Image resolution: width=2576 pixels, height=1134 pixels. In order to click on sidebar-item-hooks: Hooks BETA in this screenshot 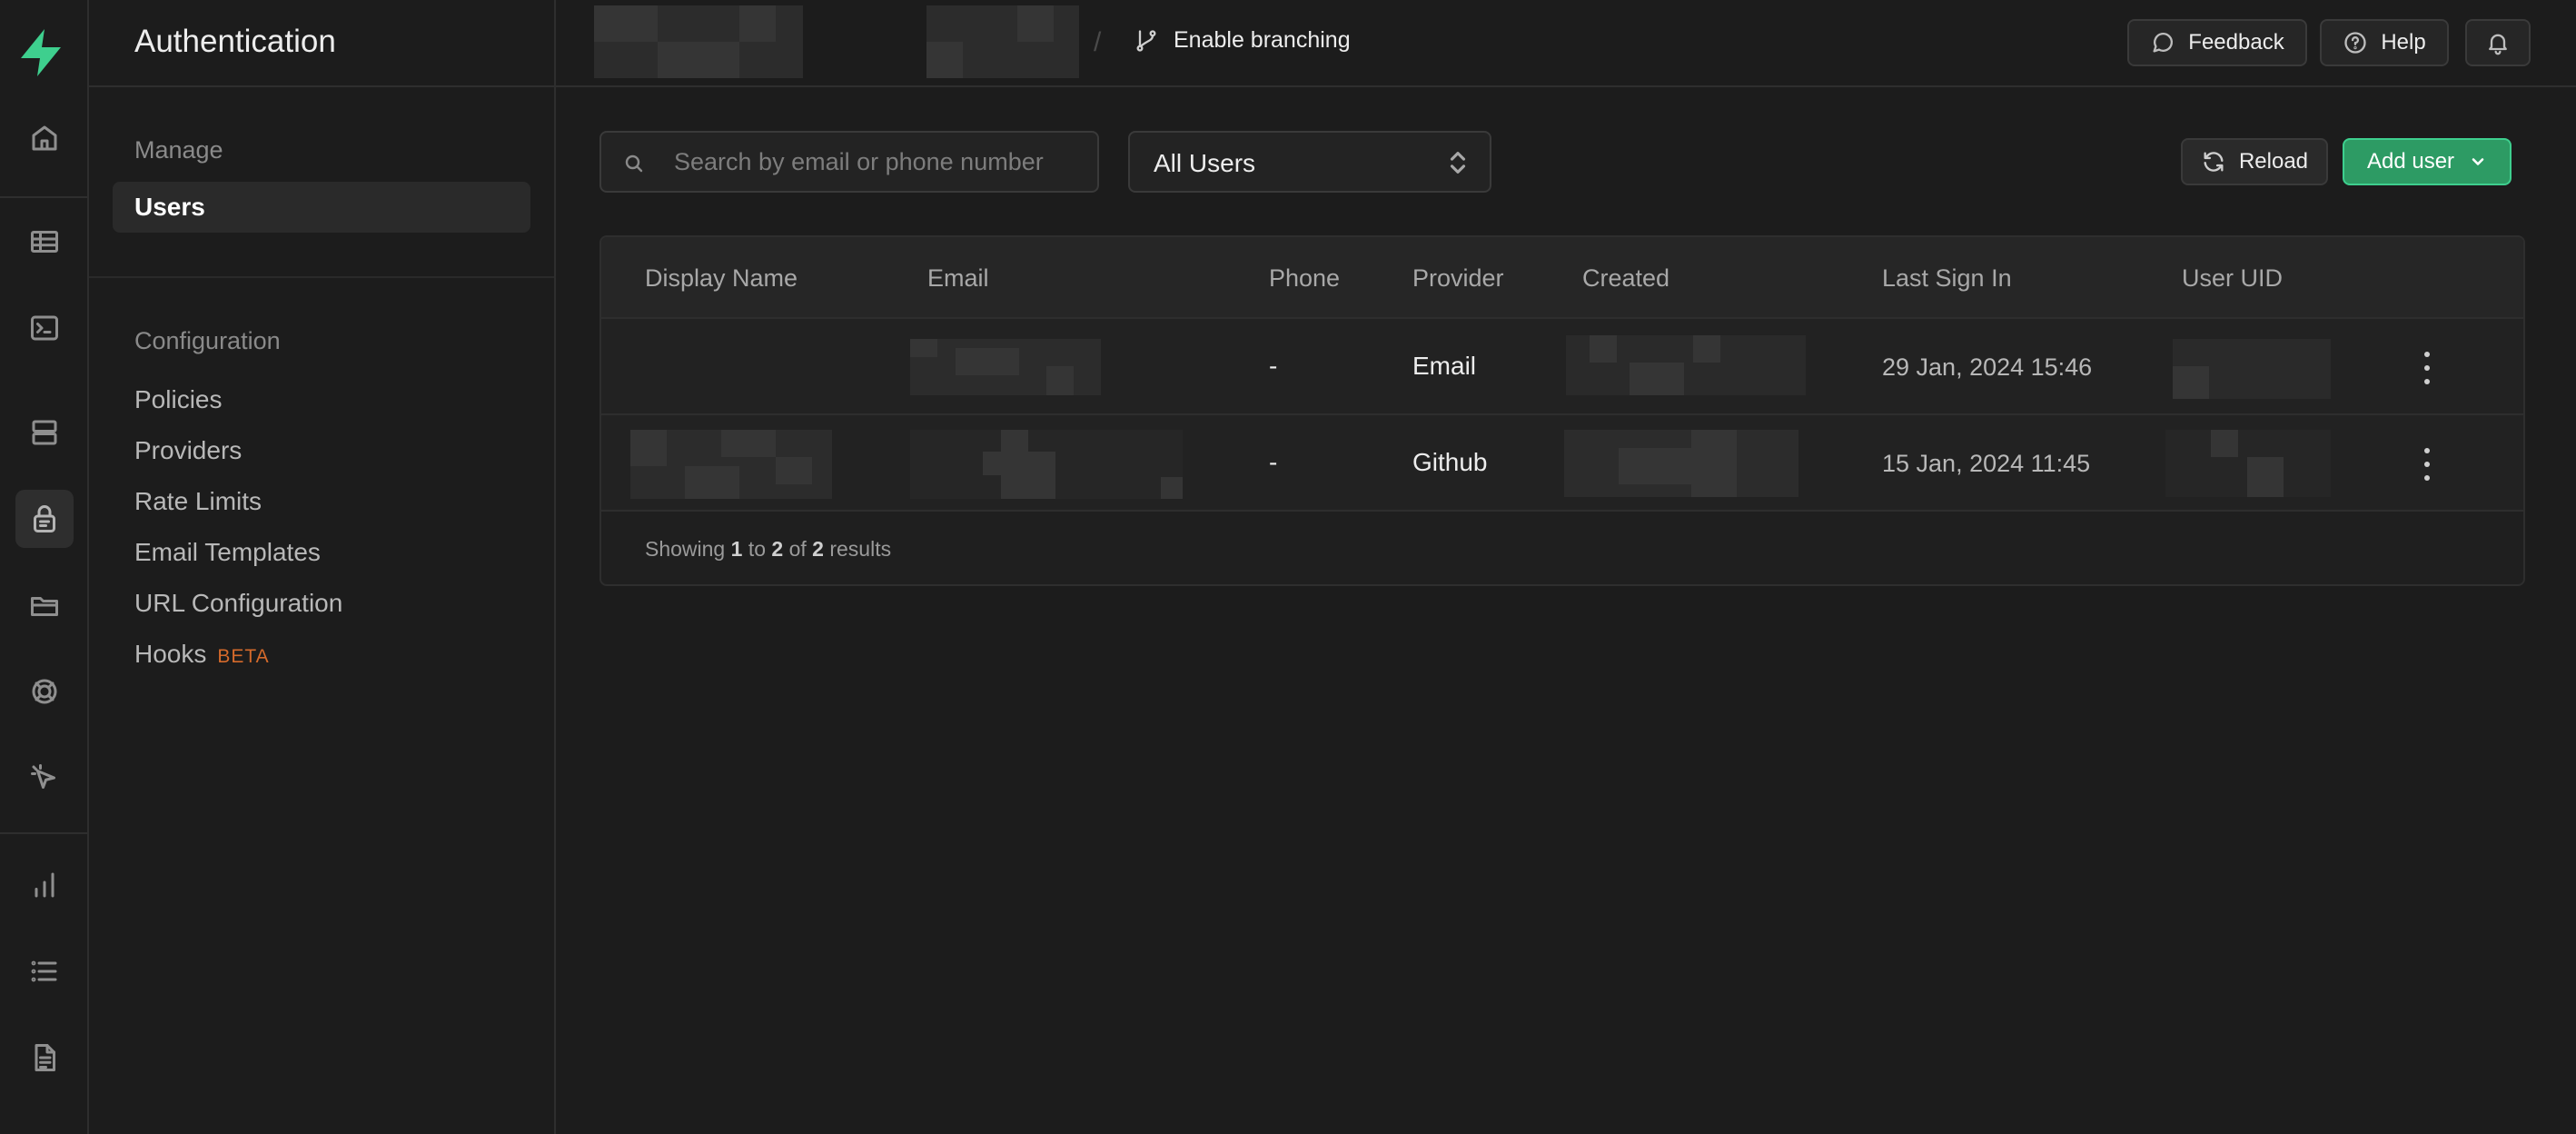, I will do `click(202, 654)`.